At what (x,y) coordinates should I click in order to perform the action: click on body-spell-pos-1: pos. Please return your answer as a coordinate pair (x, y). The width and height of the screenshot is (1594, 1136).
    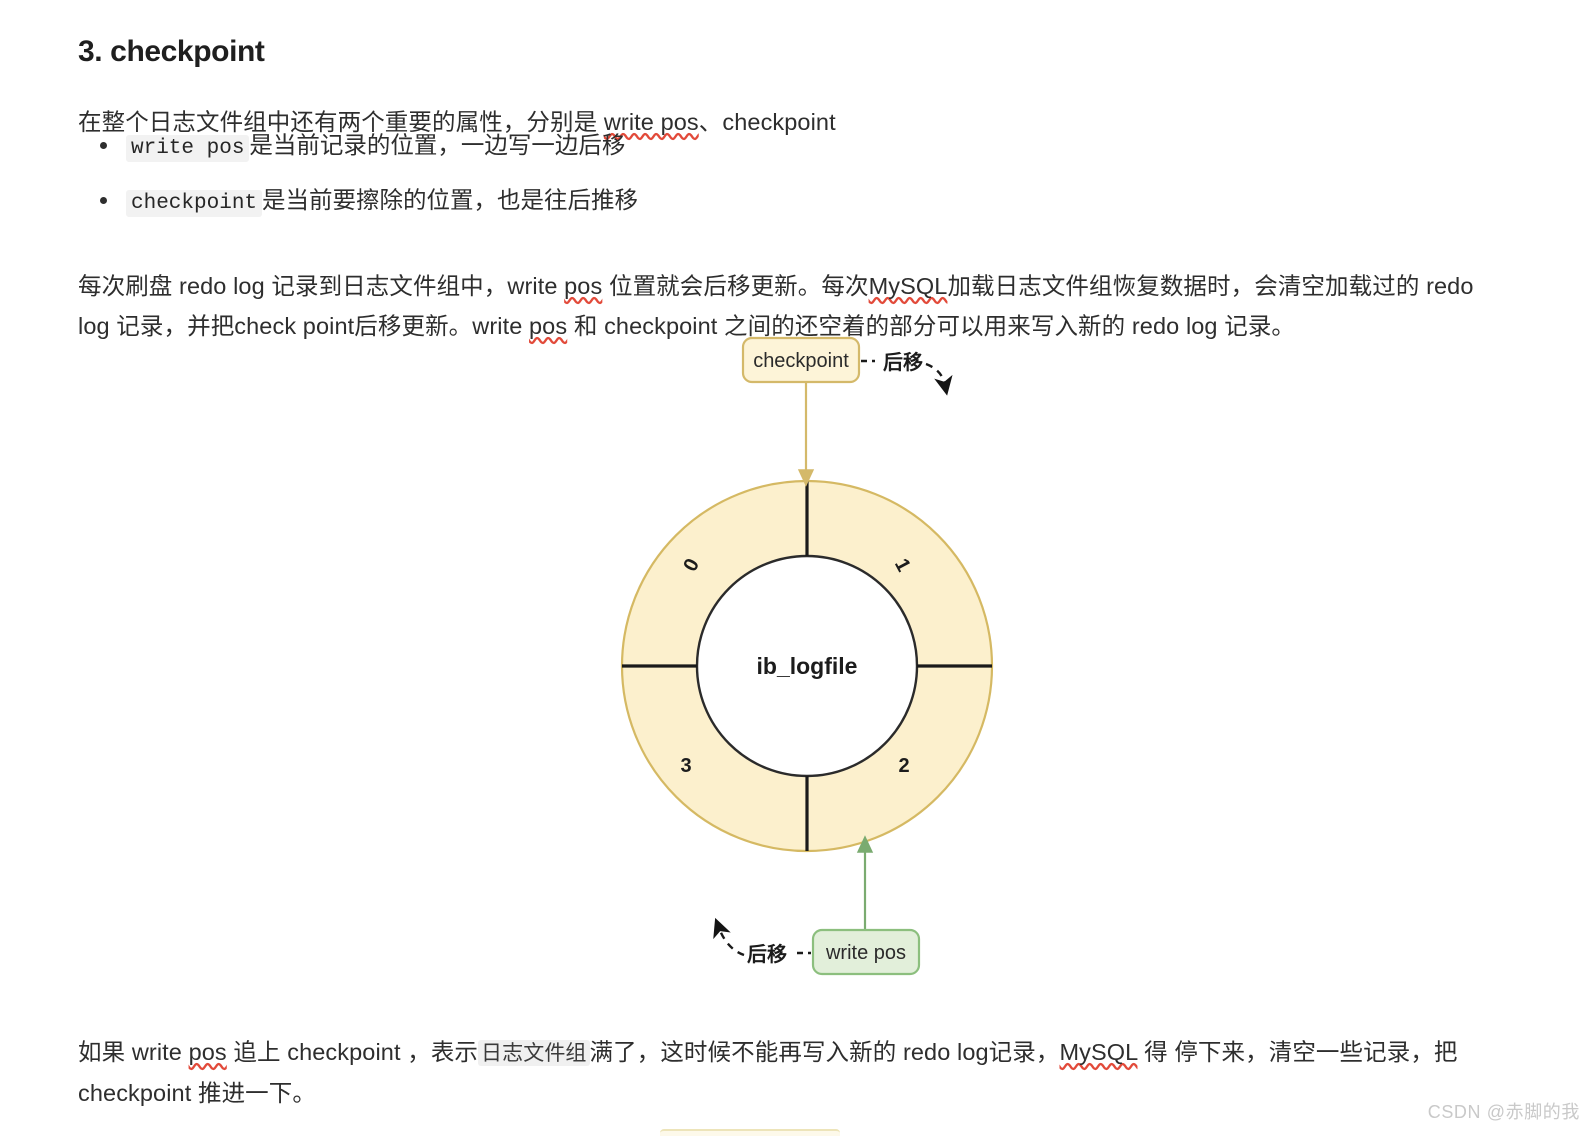
    Looking at the image, I should click on (583, 285).